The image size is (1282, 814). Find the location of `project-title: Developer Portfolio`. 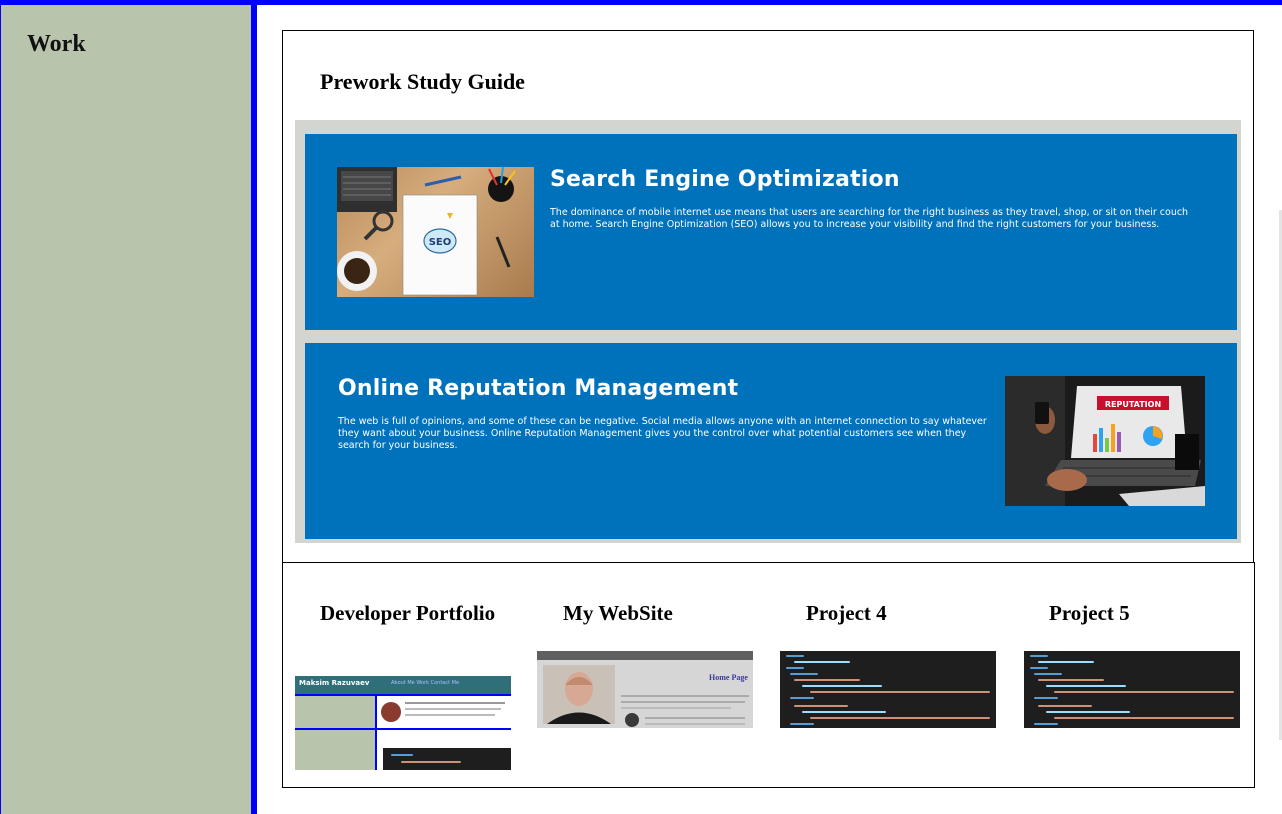

project-title: Developer Portfolio is located at coordinates (410, 613).